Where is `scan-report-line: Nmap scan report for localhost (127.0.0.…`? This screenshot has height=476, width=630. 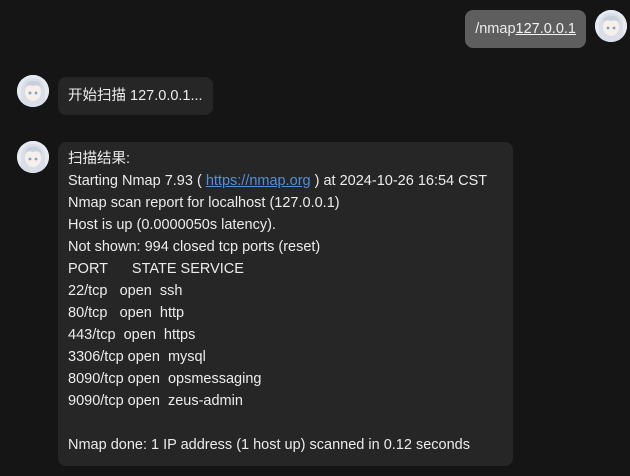 scan-report-line: Nmap scan report for localhost (127.0.0.… is located at coordinates (204, 203).